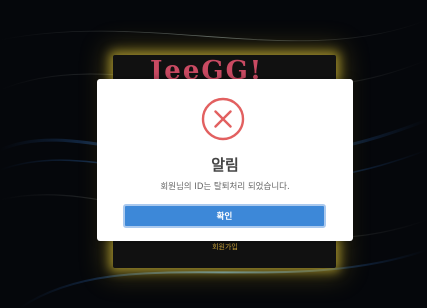 The image size is (427, 308). What do you see at coordinates (225, 165) in the screenshot?
I see `alert-title: 알림` at bounding box center [225, 165].